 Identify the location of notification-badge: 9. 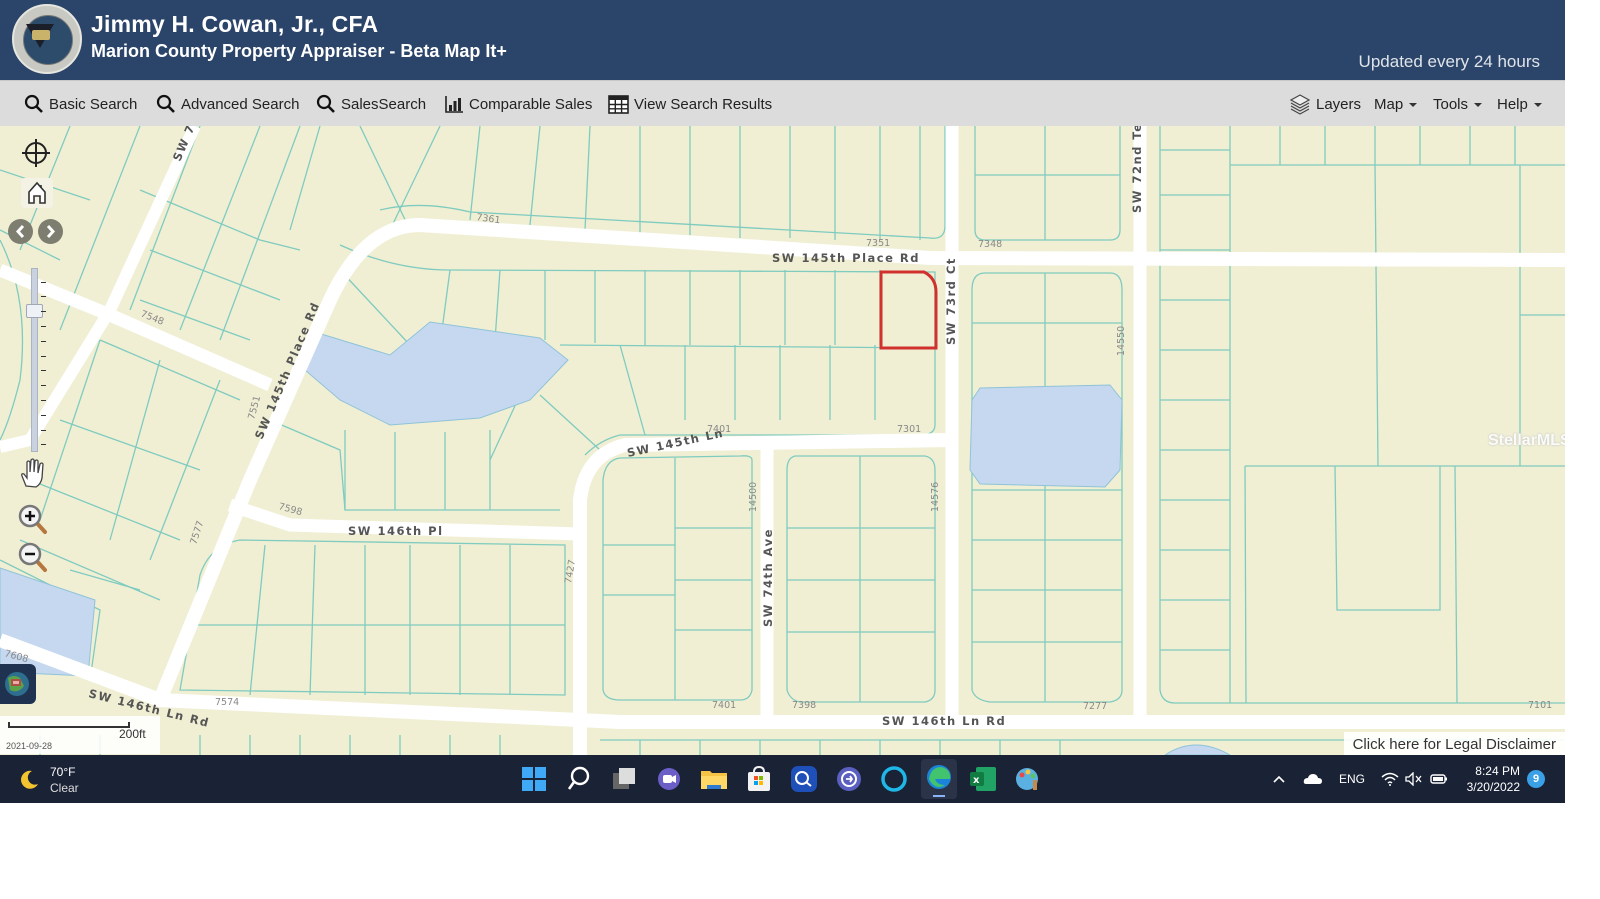
(1536, 779).